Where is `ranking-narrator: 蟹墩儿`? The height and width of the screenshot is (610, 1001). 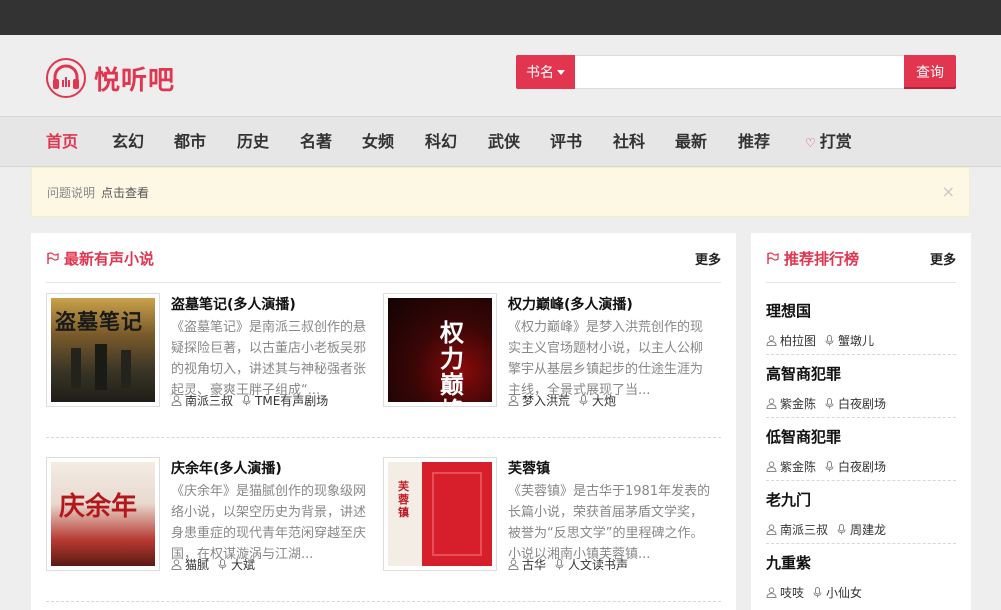 ranking-narrator: 蟹墩儿 is located at coordinates (856, 340).